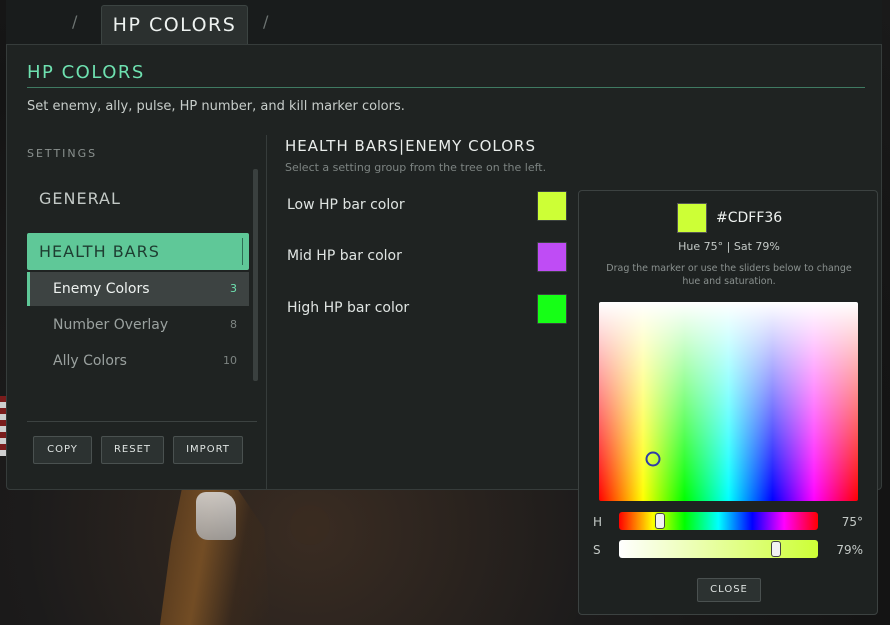 This screenshot has width=890, height=625. What do you see at coordinates (444, 22) in the screenshot?
I see `top-tab-bar: / HP COLORS /` at bounding box center [444, 22].